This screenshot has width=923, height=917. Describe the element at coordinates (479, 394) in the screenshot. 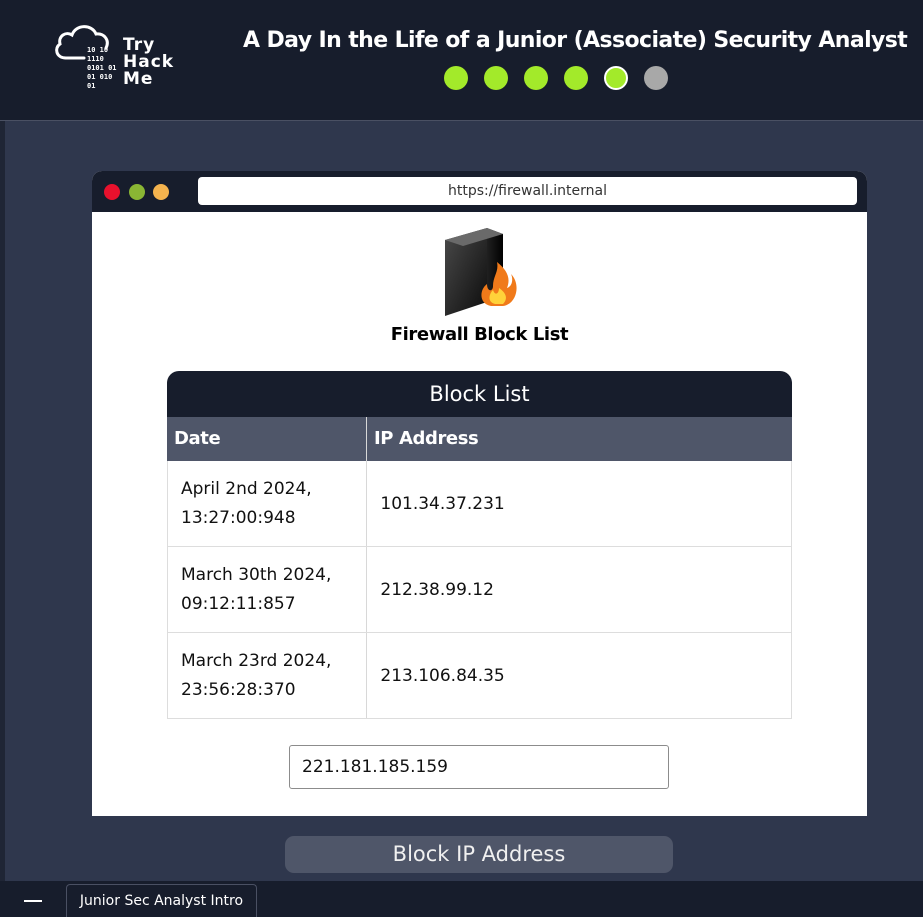

I see `table-caption: Block List` at that location.